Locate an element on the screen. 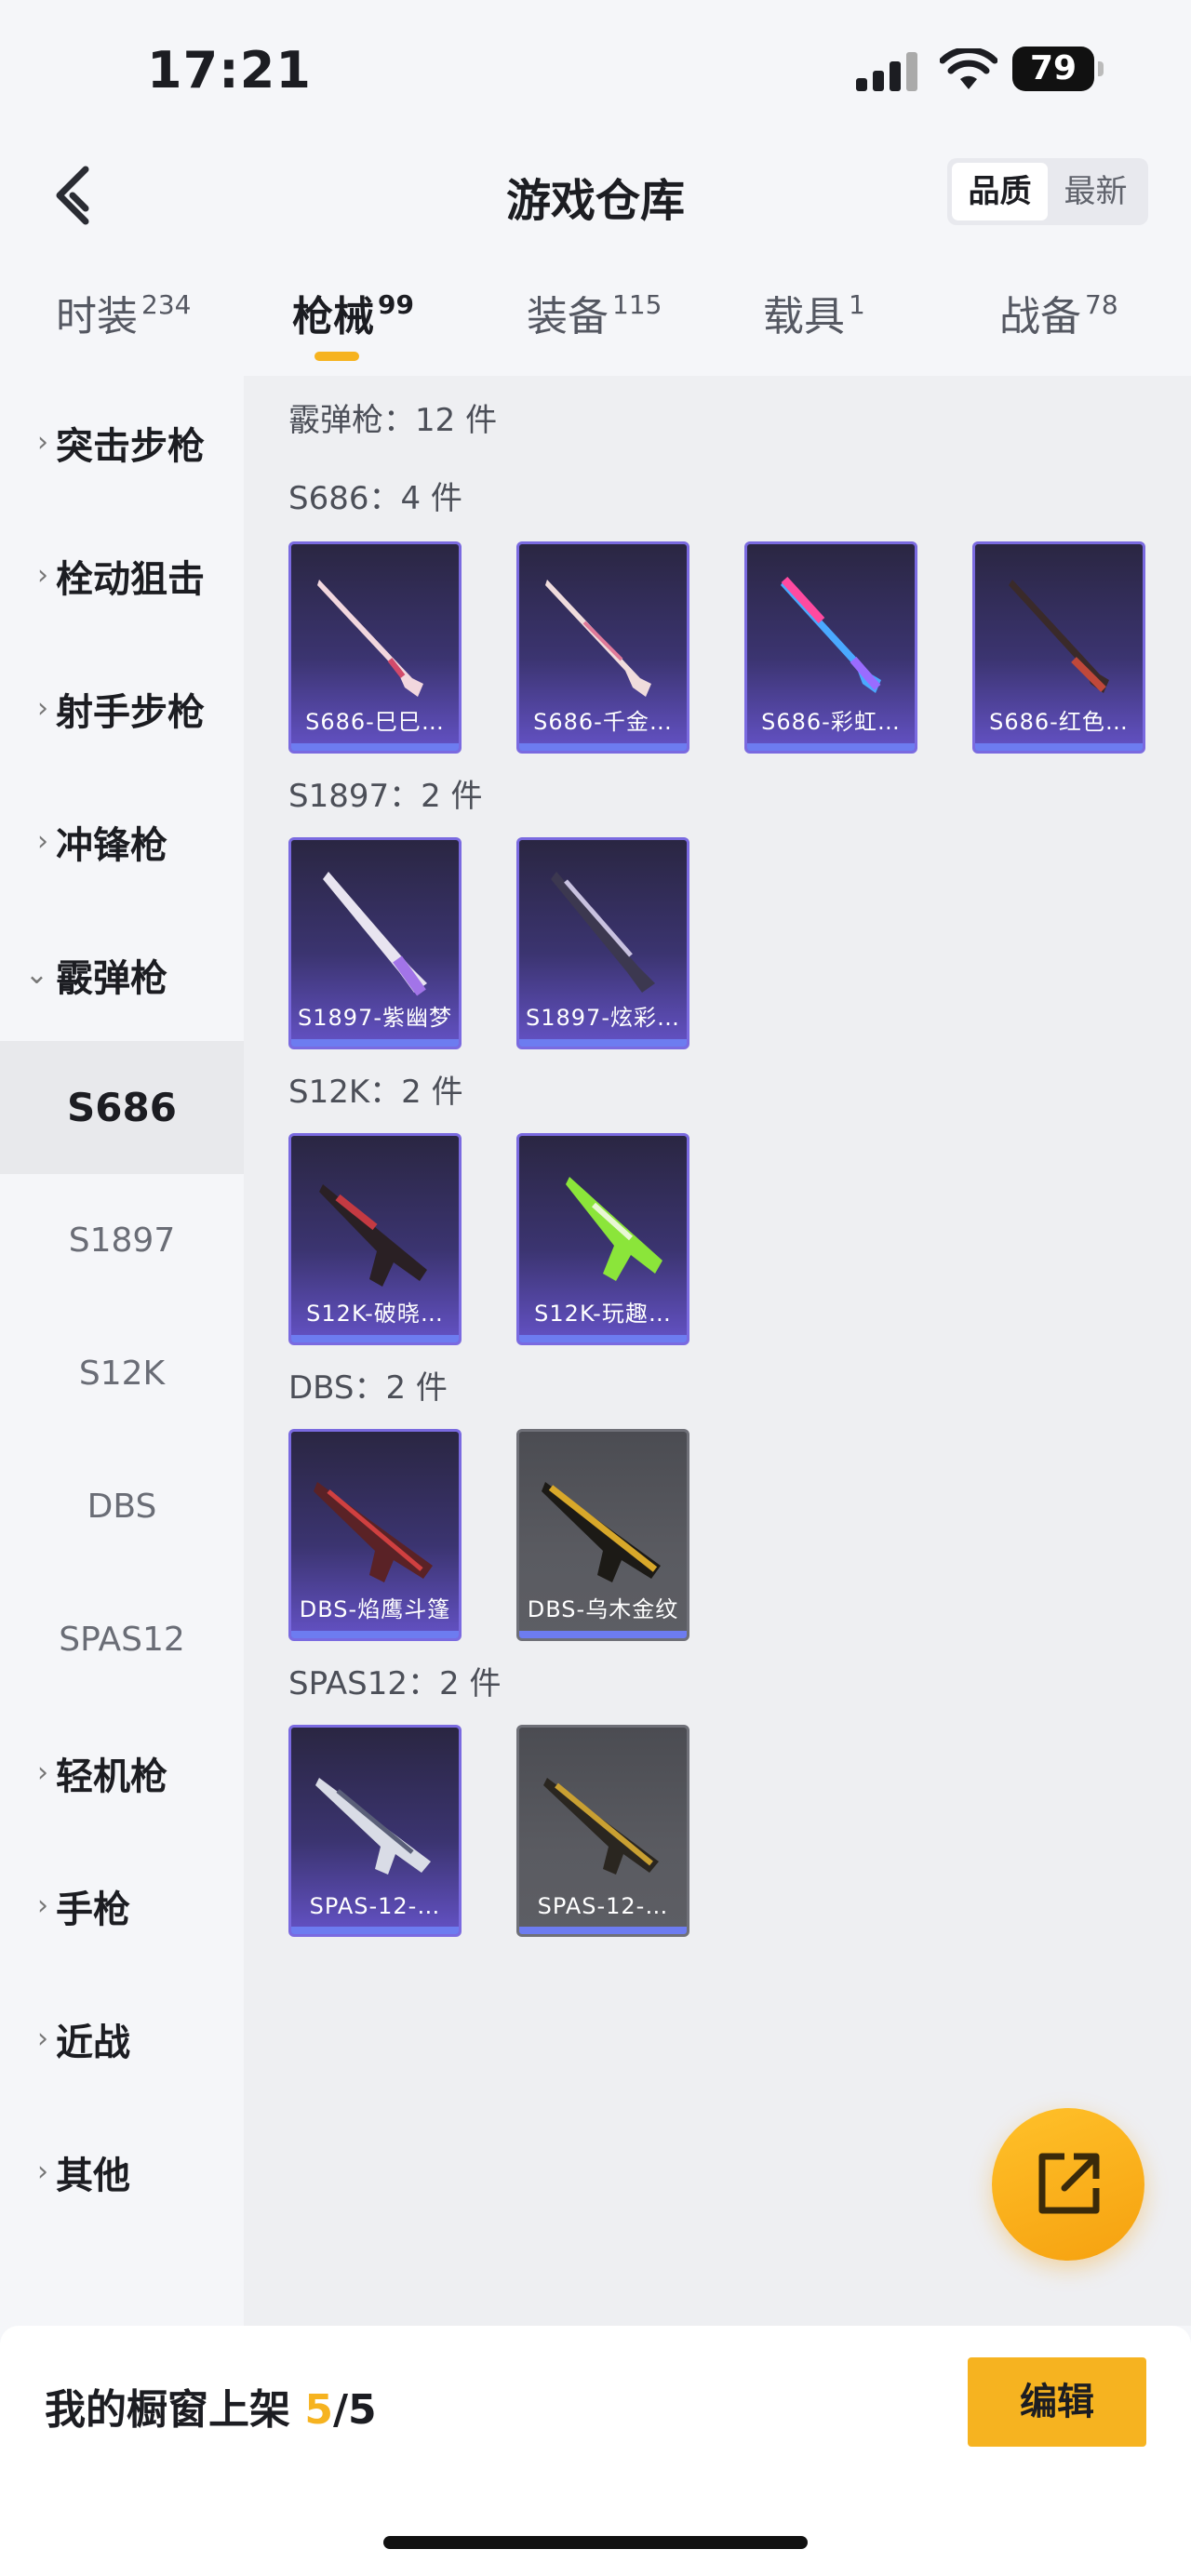 This screenshot has width=1191, height=2576. showcase-status: 我的橱窗上架 5/5 is located at coordinates (211, 2406).